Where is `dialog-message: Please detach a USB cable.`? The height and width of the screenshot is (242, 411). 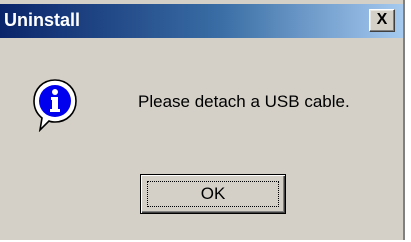
dialog-message: Please detach a USB cable. is located at coordinates (244, 101).